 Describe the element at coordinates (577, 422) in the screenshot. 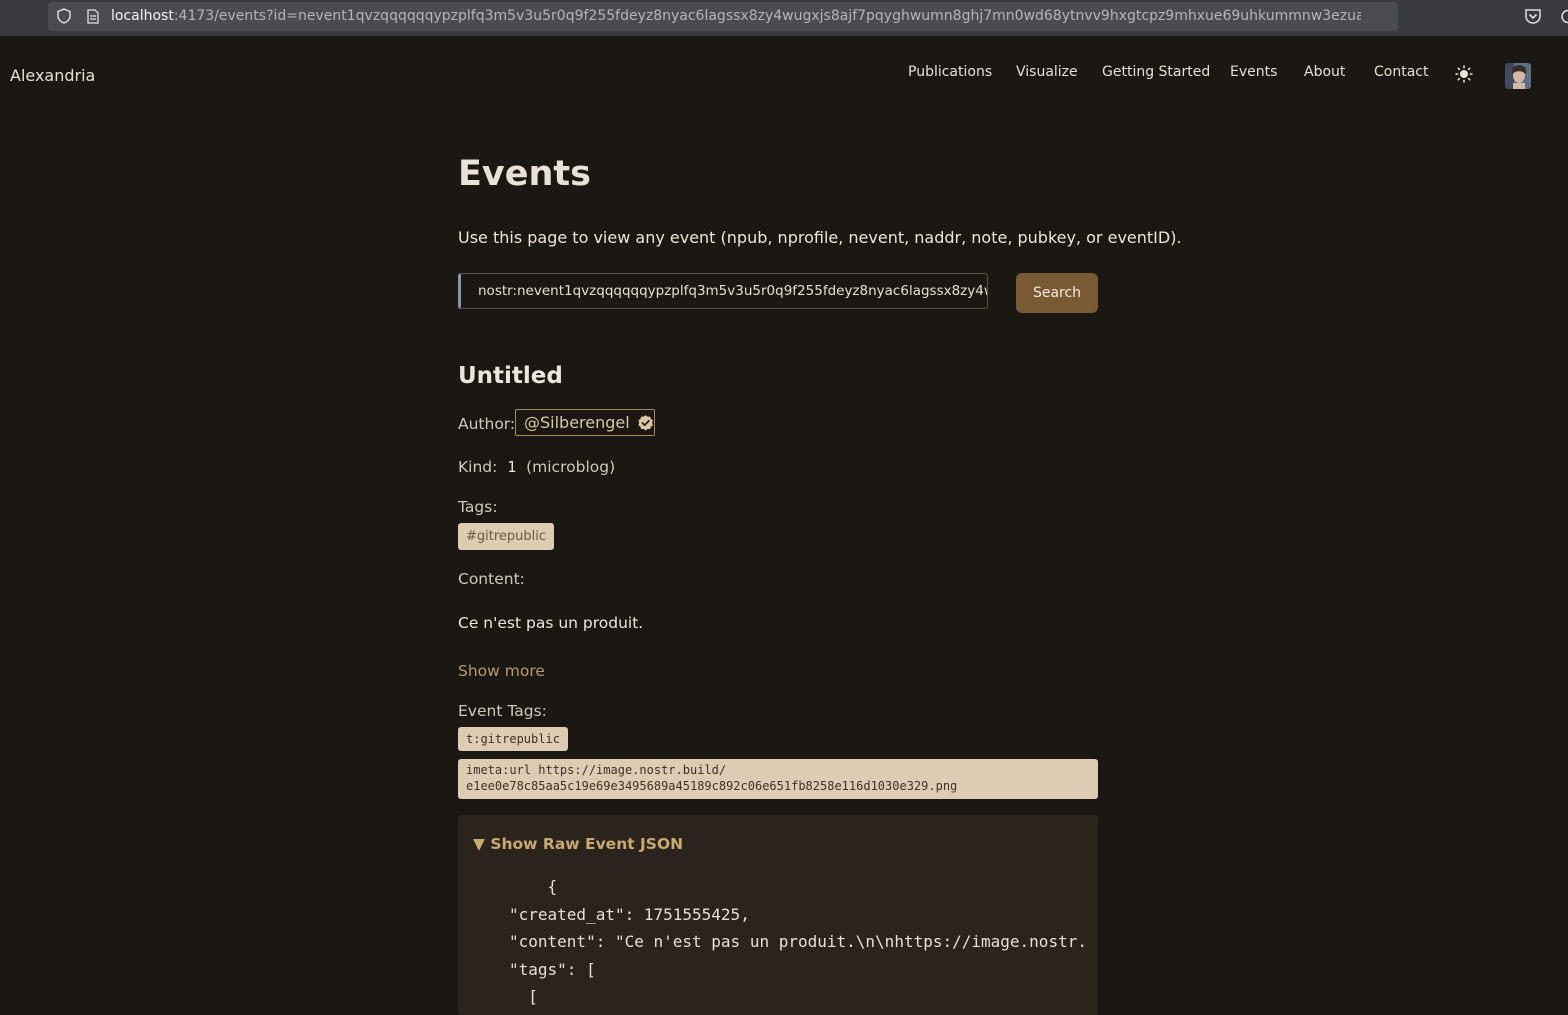

I see `author-name: @Silberengel` at that location.